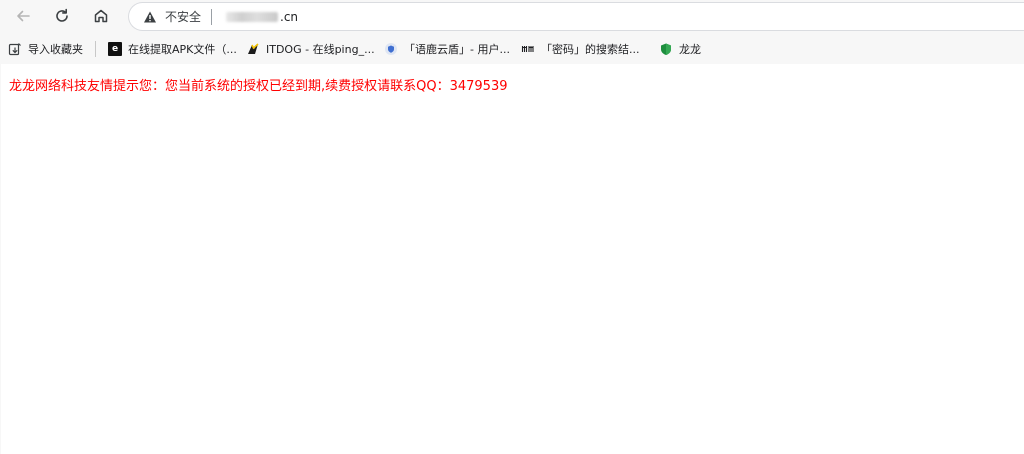 This screenshot has width=1024, height=454. What do you see at coordinates (183, 16) in the screenshot?
I see `security-status-label: 不安全` at bounding box center [183, 16].